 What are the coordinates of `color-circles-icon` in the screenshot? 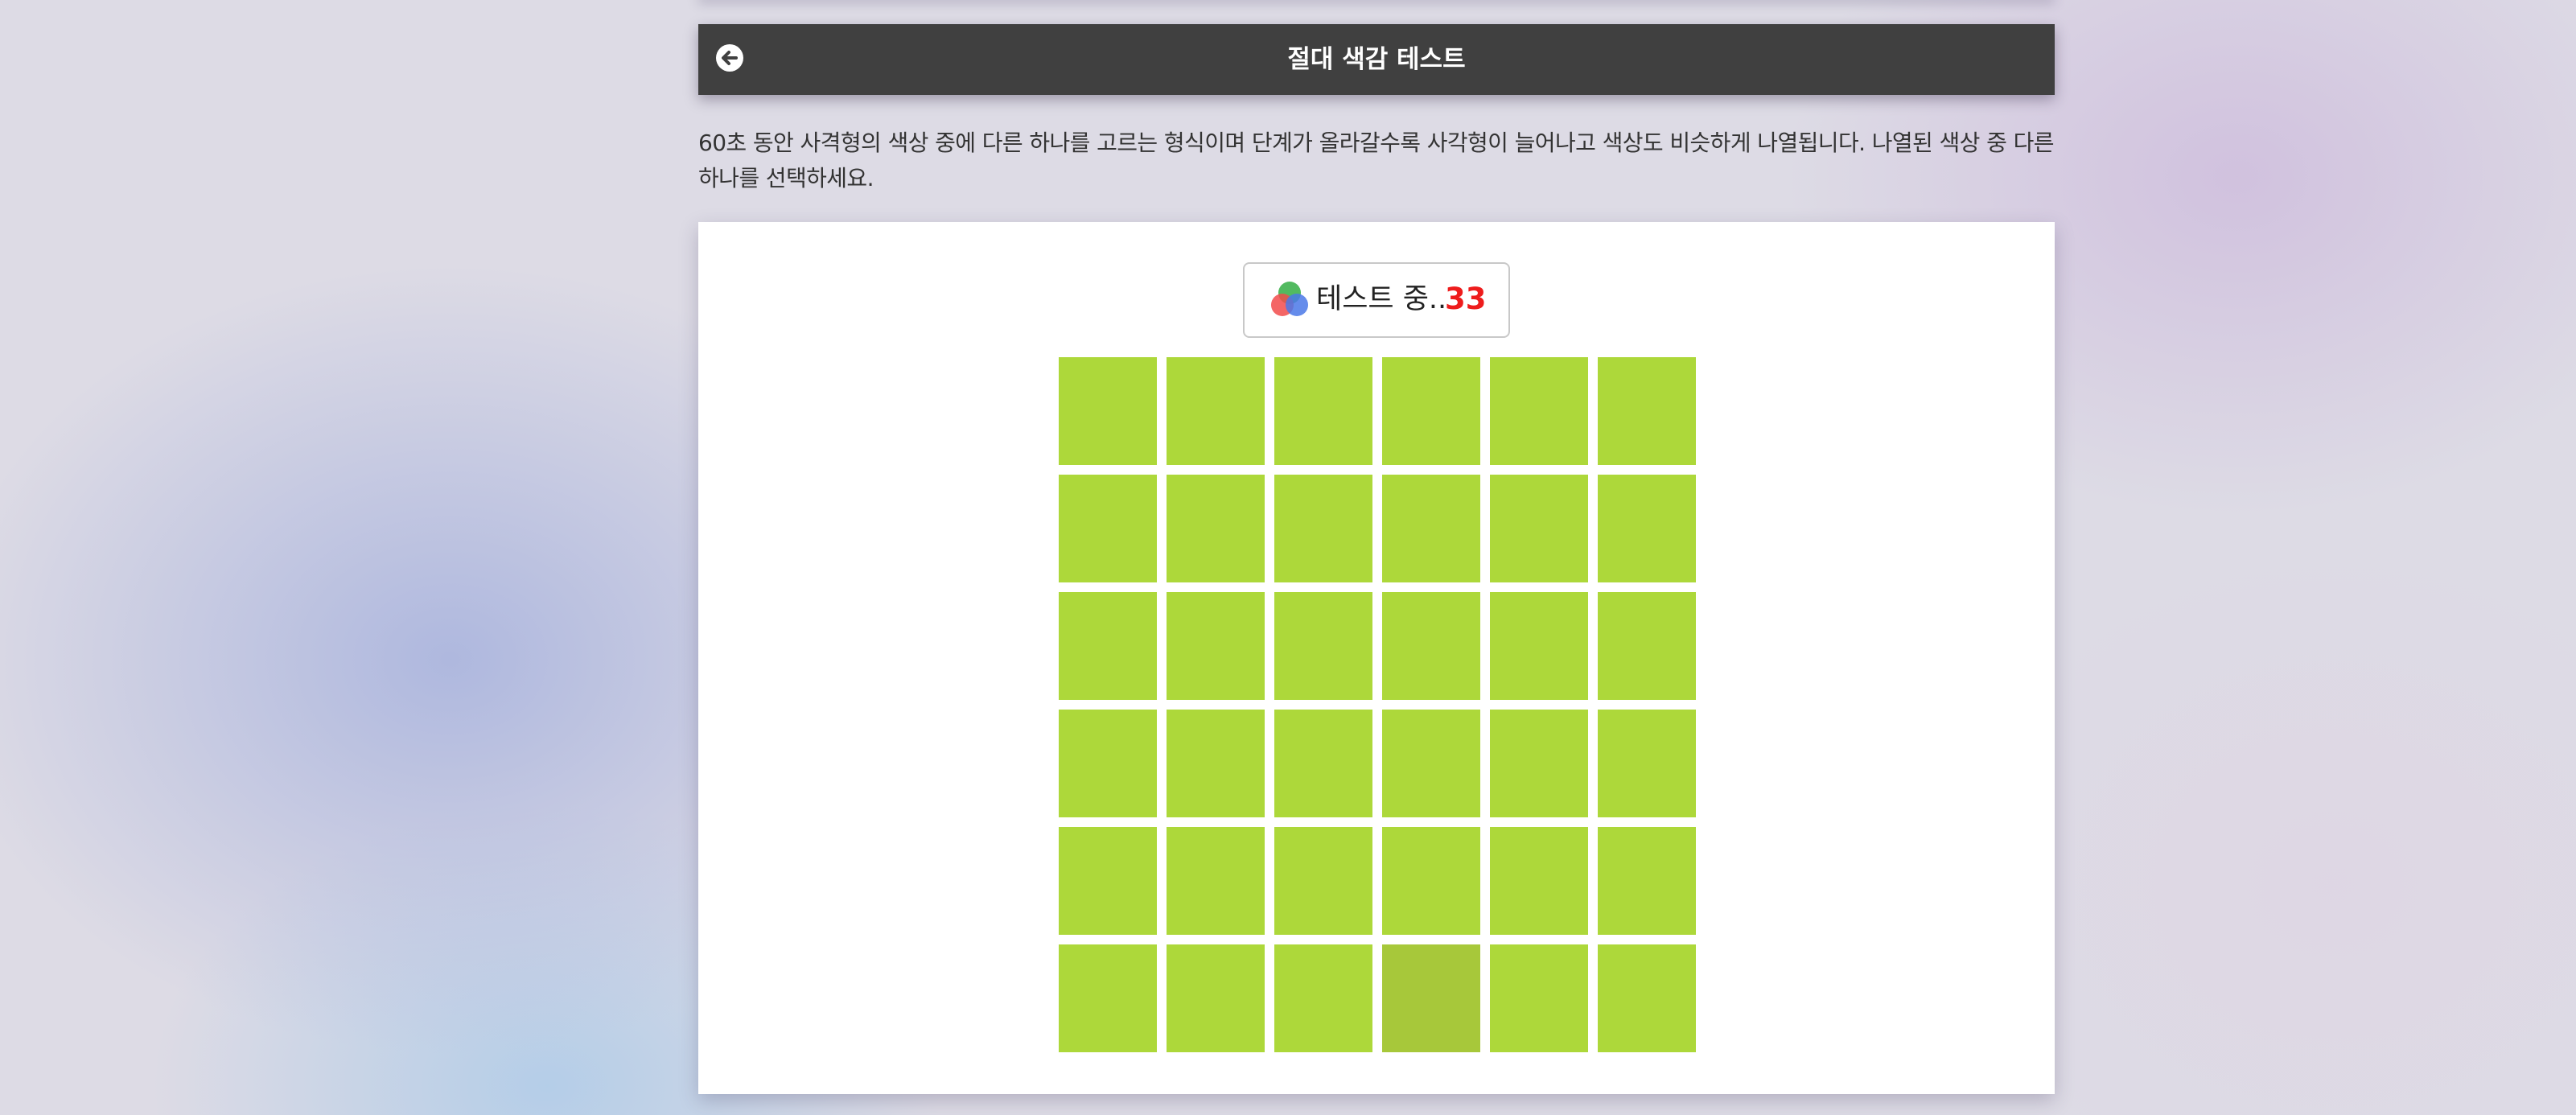 It's located at (1289, 299).